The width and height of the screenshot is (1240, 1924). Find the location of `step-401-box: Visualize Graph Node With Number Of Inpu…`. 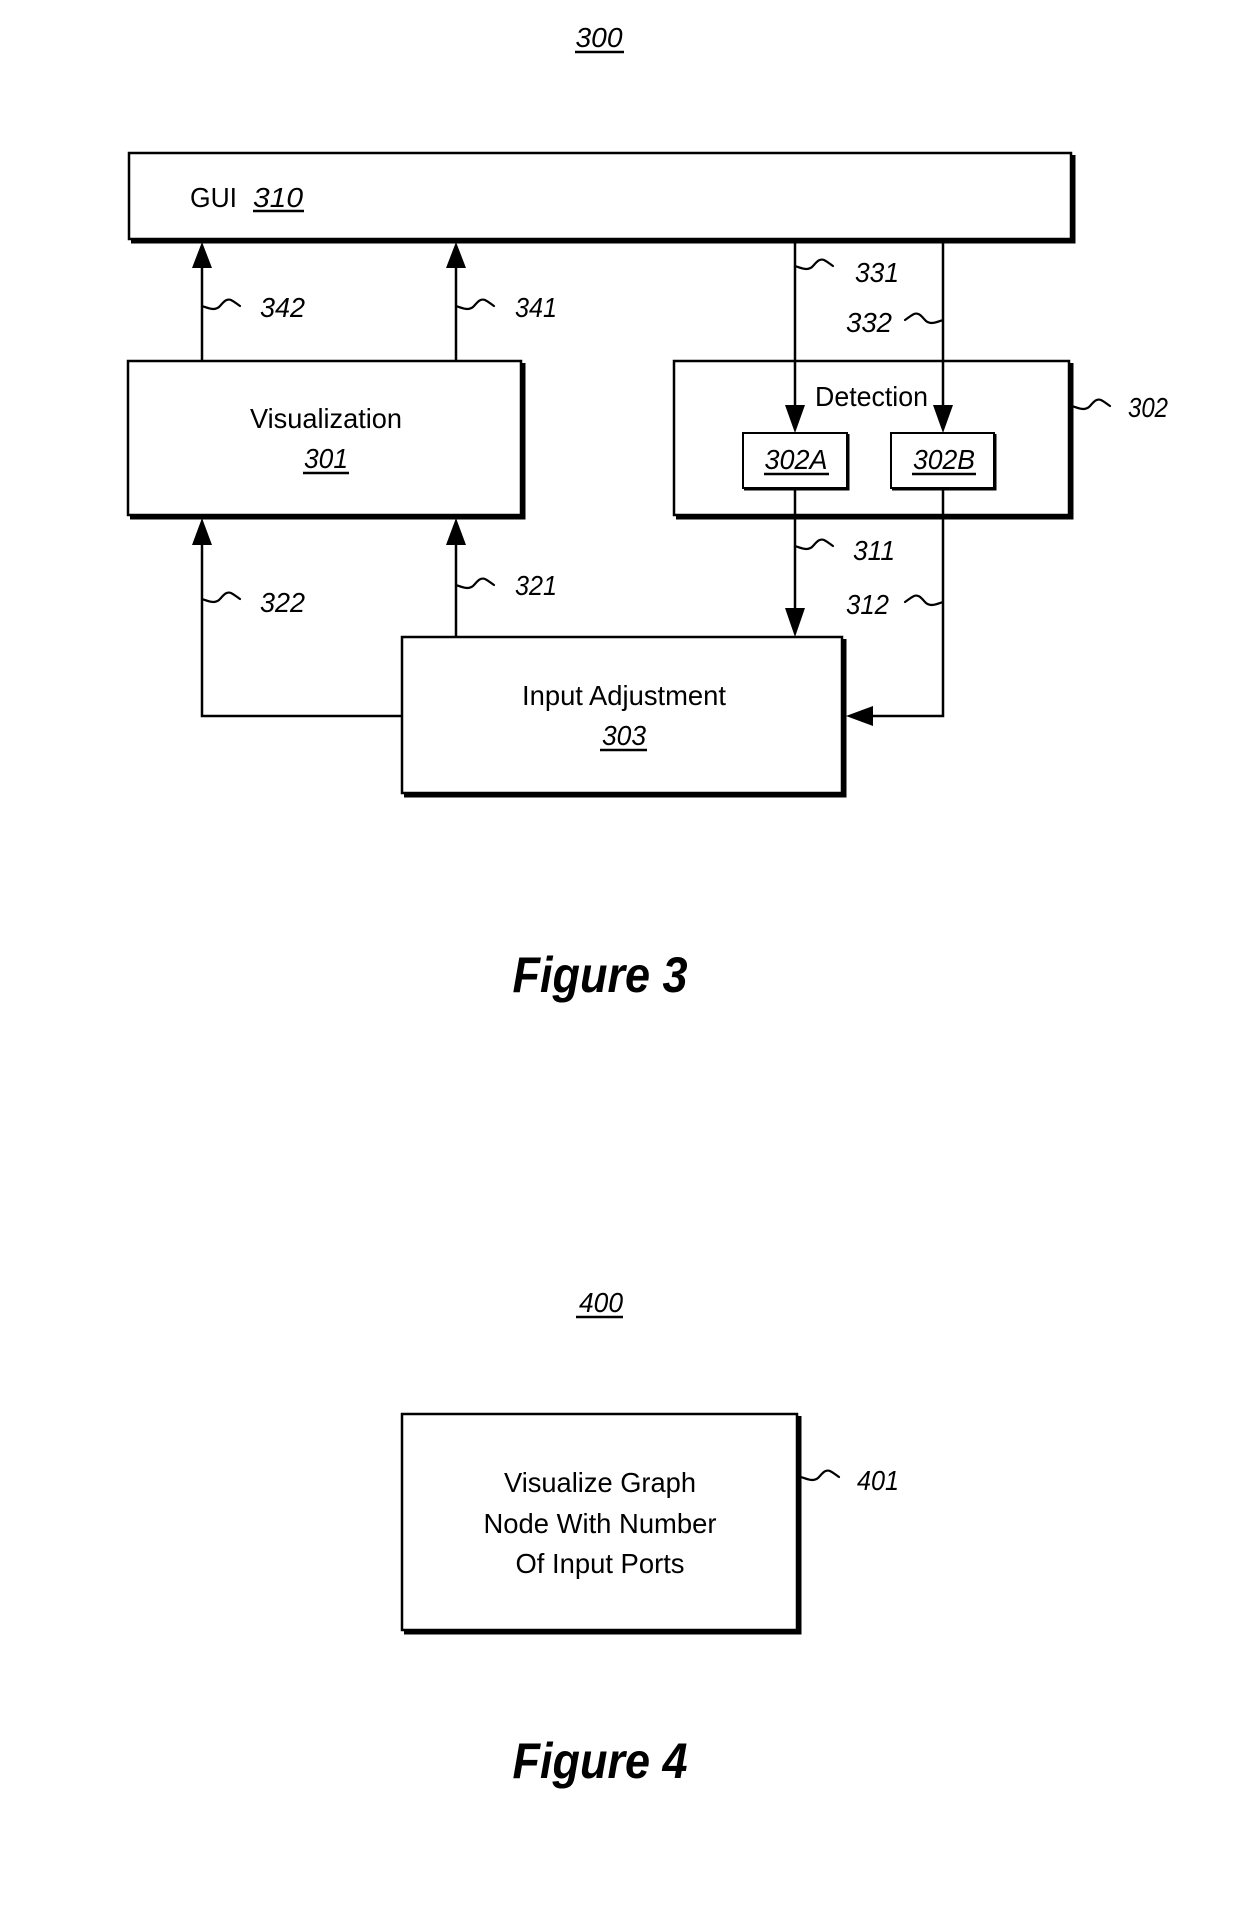

step-401-box: Visualize Graph Node With Number Of Inpu… is located at coordinates (649, 1523).